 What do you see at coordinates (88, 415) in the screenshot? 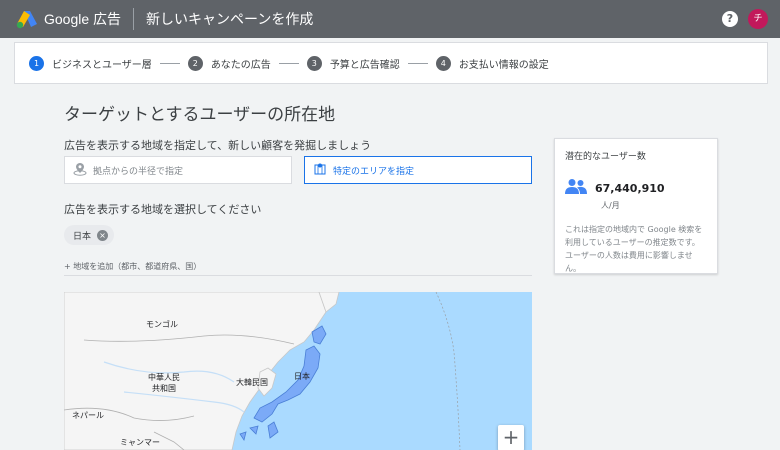
I see `map-label-nepal: ネパール` at bounding box center [88, 415].